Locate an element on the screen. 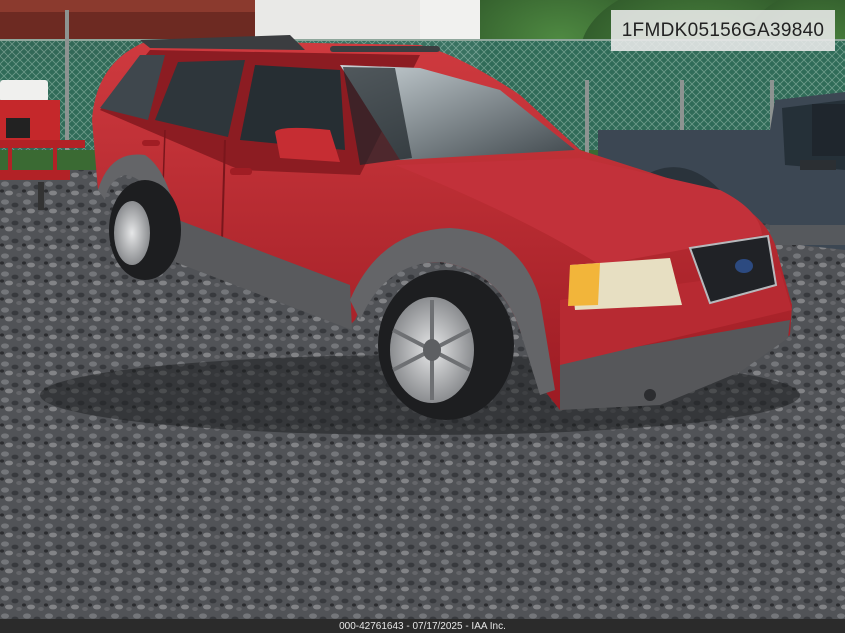  footer-caption: 000-42761643 - 07/17/2025 - IAA Inc. is located at coordinates (422, 626).